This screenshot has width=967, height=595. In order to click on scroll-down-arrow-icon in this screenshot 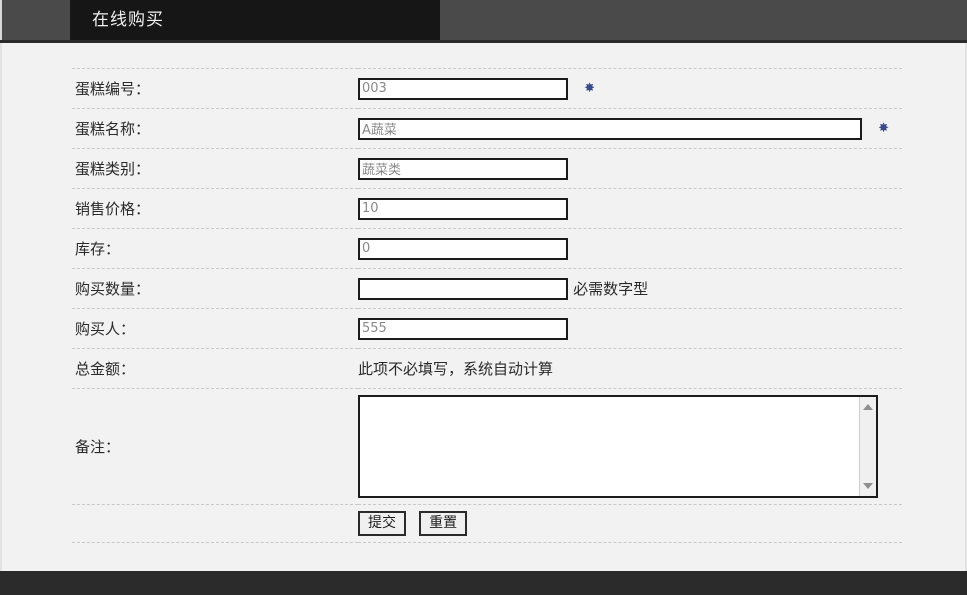, I will do `click(868, 486)`.